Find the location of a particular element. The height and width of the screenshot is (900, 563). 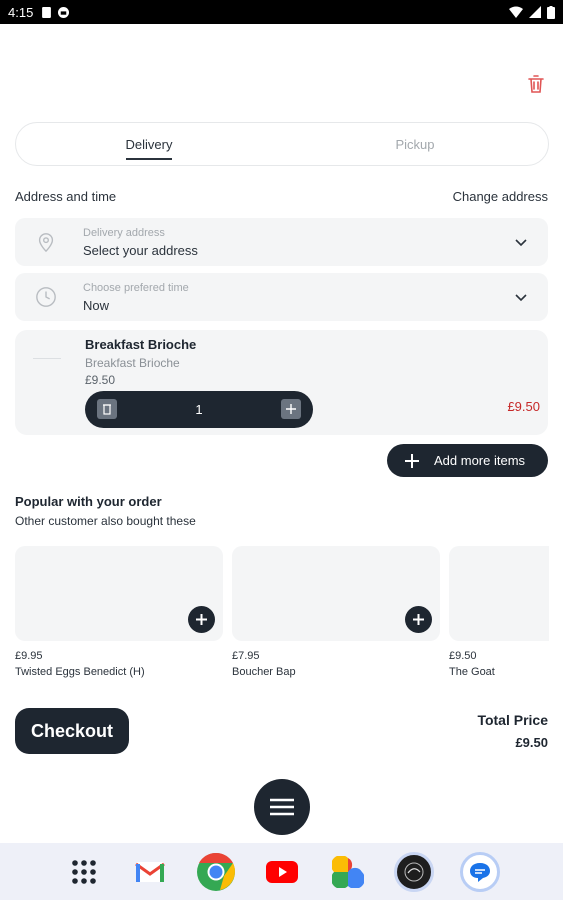

menu-fab-button is located at coordinates (282, 807).